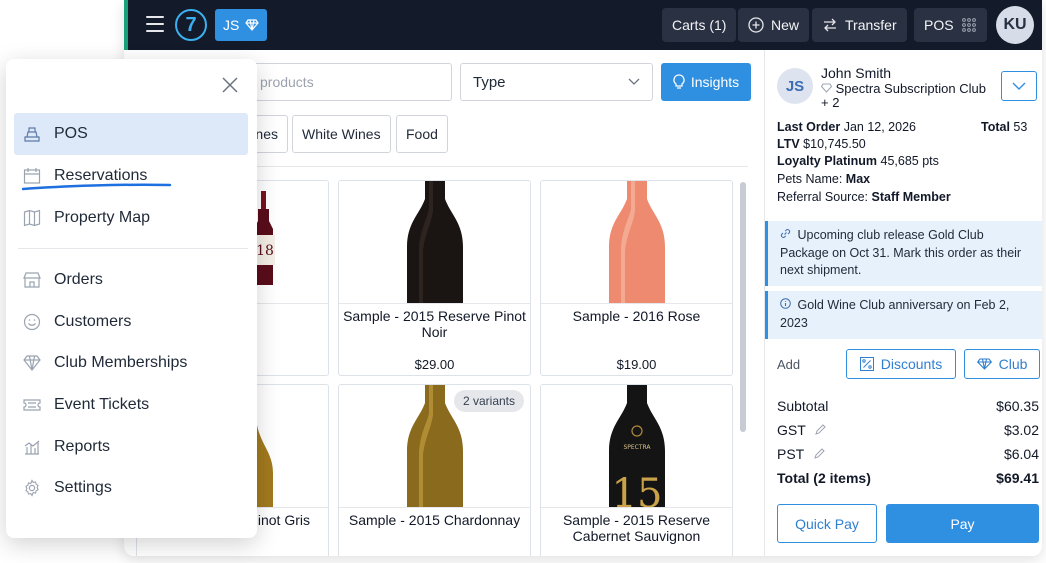 This screenshot has width=1046, height=563. What do you see at coordinates (121, 362) in the screenshot?
I see `nav-item-label: Club Memberships` at bounding box center [121, 362].